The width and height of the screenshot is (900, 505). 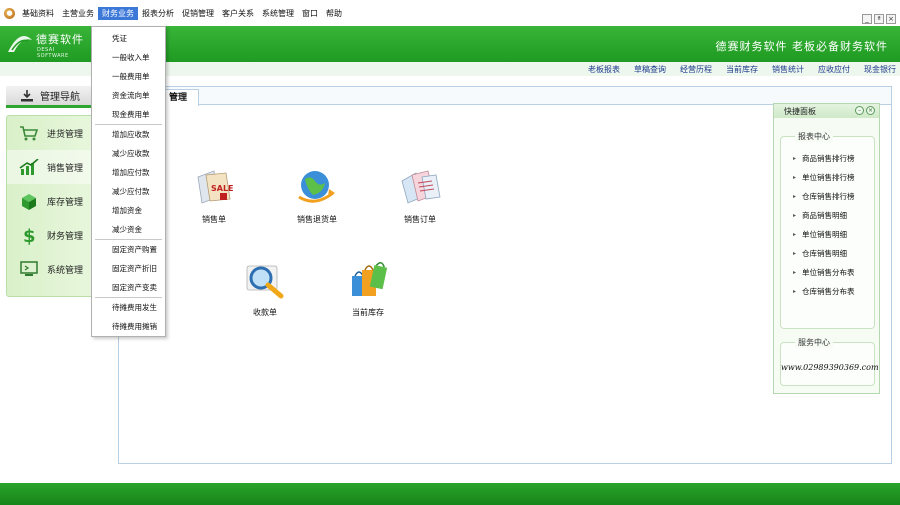 What do you see at coordinates (118, 13) in the screenshot?
I see `menu-finance-business: 财务业务` at bounding box center [118, 13].